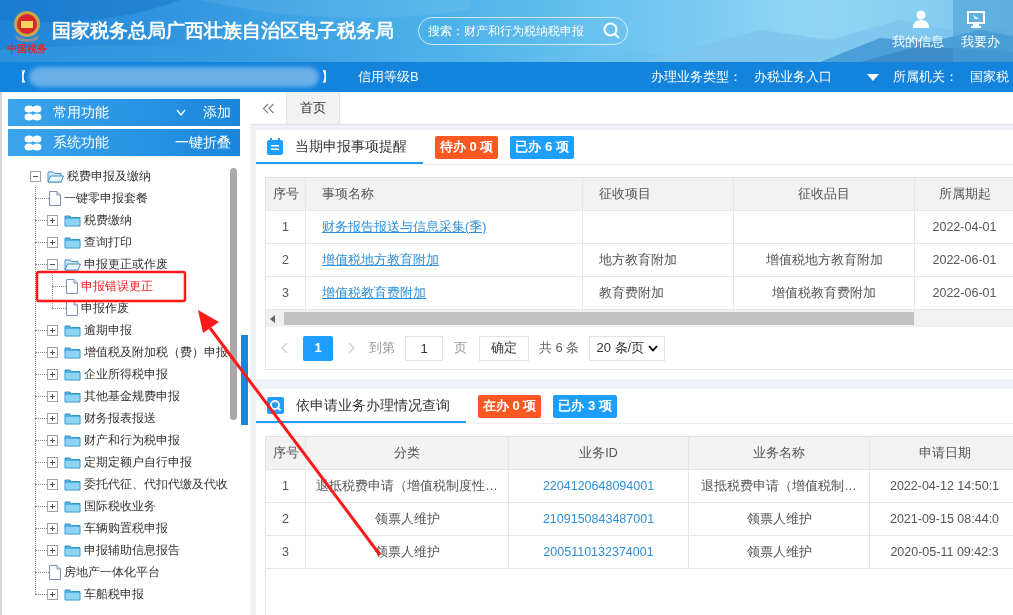 The image size is (1013, 615). What do you see at coordinates (126, 374) in the screenshot?
I see `tree-item: 企业所得税申报` at bounding box center [126, 374].